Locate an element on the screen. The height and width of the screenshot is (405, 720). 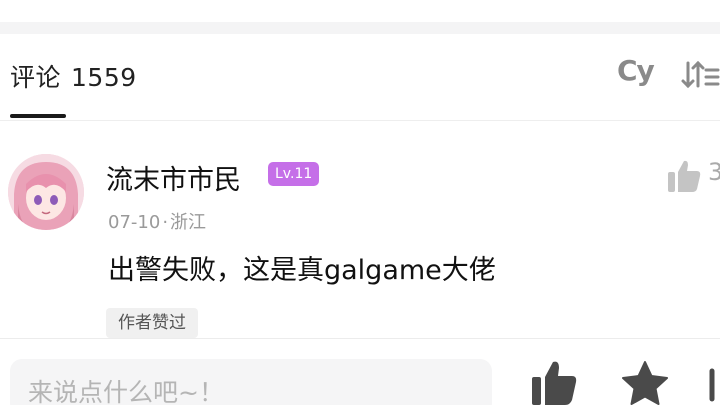
avatar is located at coordinates (46, 192).